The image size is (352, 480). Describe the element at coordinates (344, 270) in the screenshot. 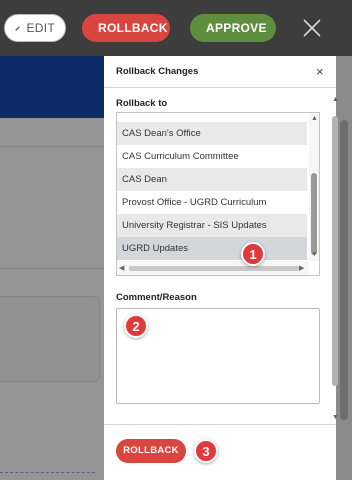

I see `page-scrollbar-thumb` at that location.